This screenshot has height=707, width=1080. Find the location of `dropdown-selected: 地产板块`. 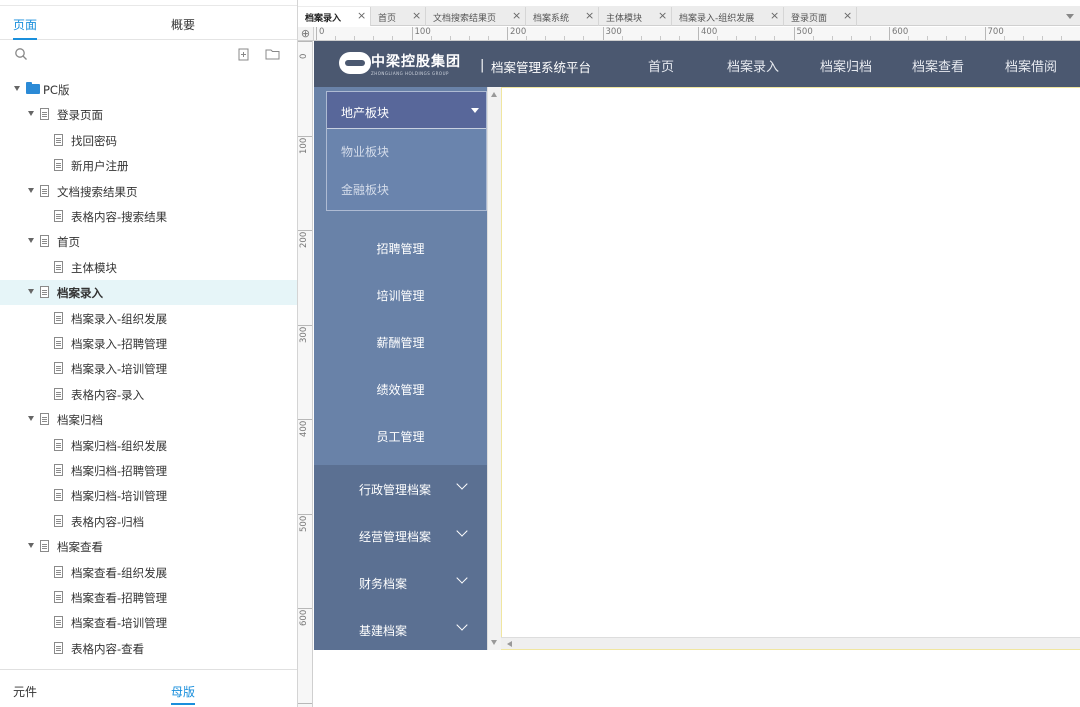

dropdown-selected: 地产板块 is located at coordinates (406, 110).